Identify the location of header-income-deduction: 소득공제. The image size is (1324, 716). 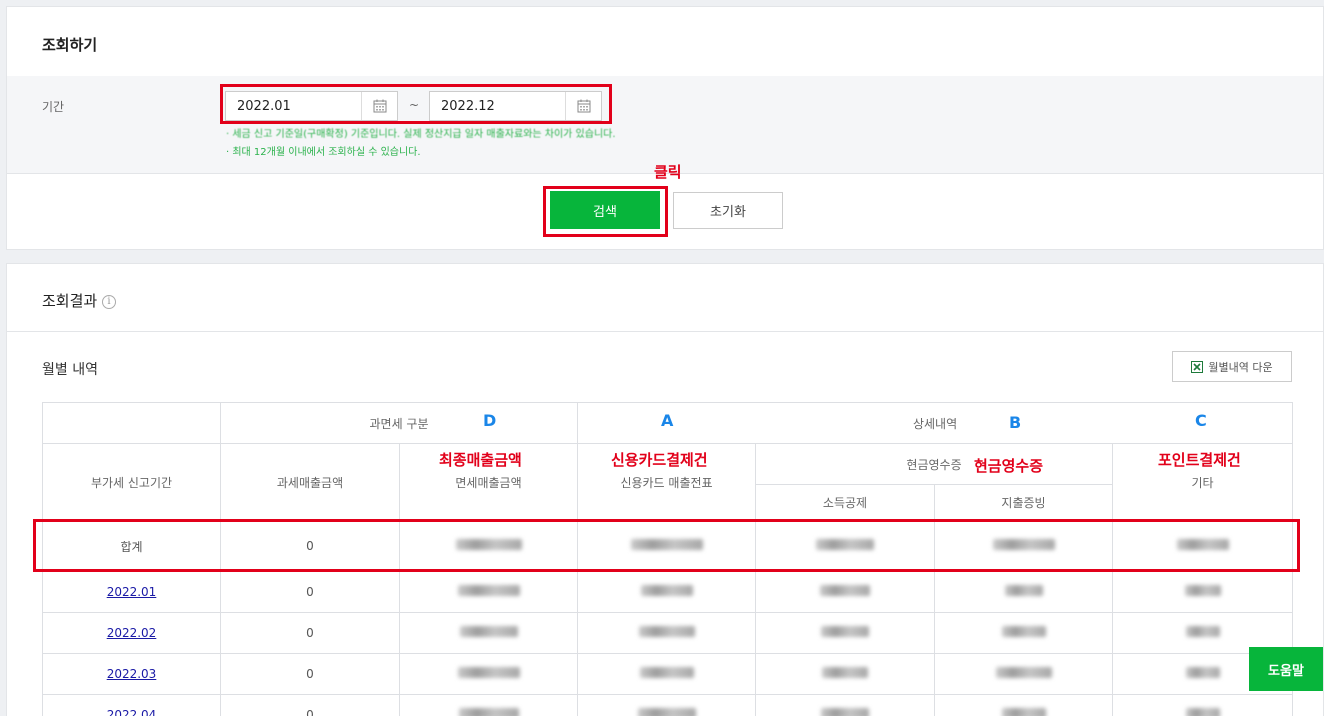
(845, 502).